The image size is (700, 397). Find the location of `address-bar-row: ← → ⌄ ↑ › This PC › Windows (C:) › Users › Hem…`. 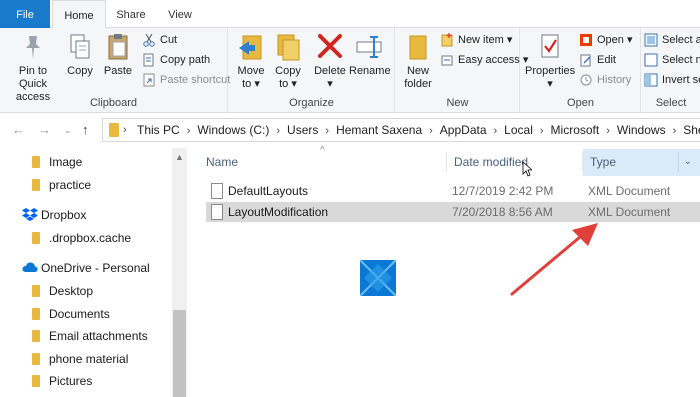

address-bar-row: ← → ⌄ ↑ › This PC › Windows (C:) › Users › Hem… is located at coordinates (350, 130).